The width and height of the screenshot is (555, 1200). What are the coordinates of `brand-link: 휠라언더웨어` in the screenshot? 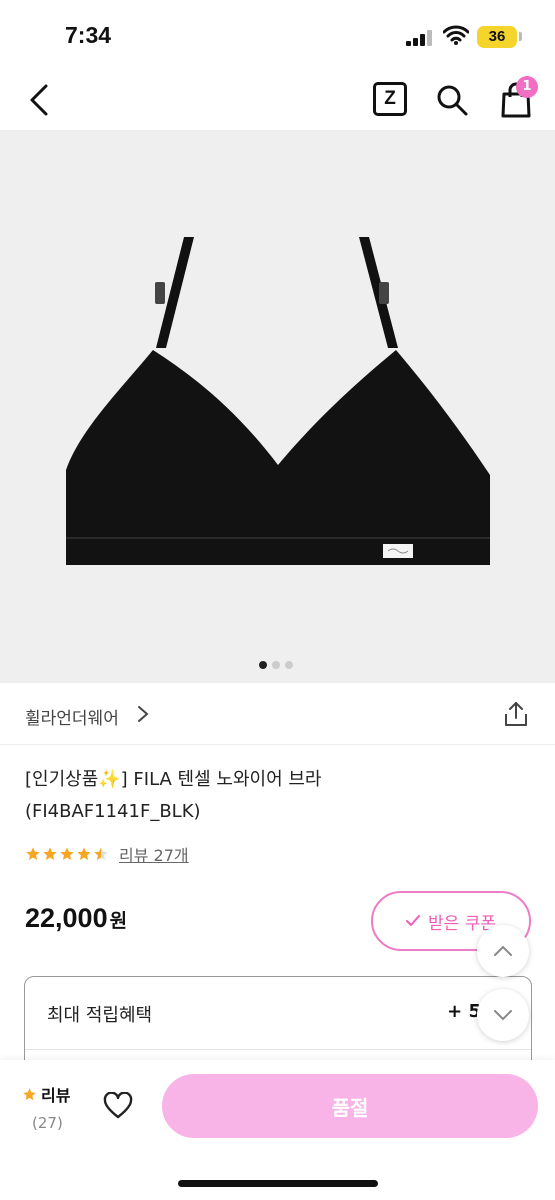 It's located at (72, 716).